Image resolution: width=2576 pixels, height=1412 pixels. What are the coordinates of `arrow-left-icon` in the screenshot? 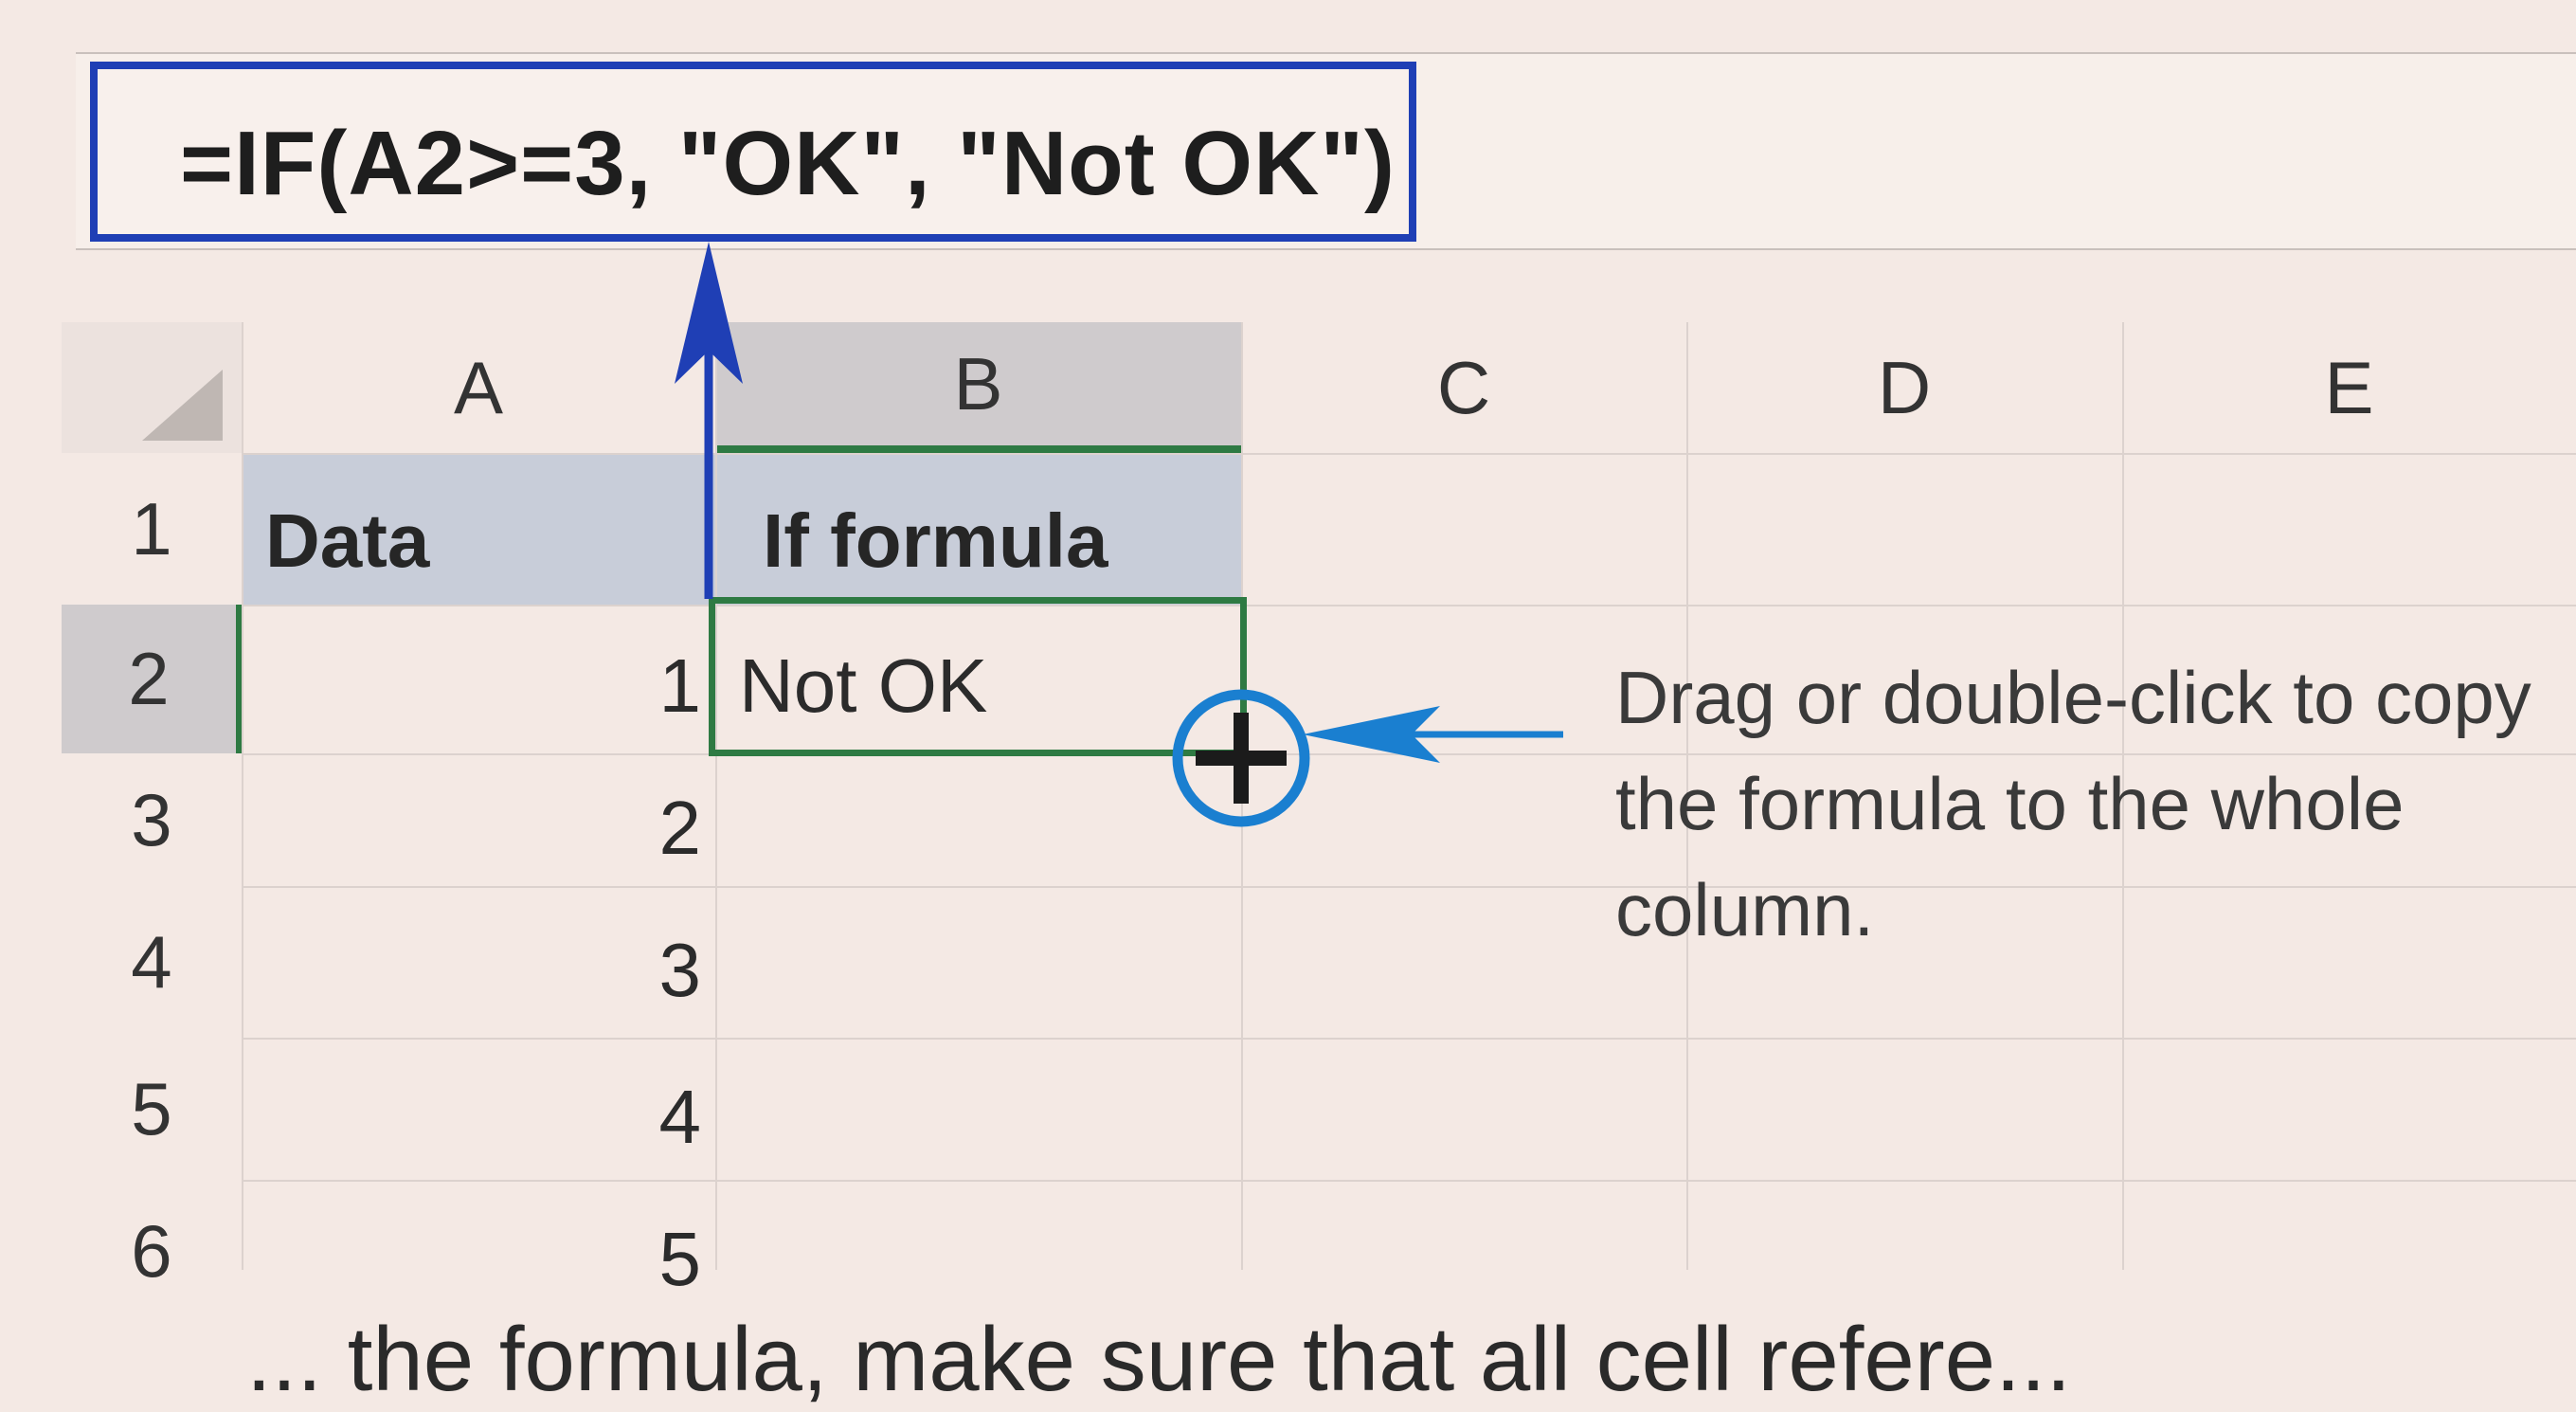 It's located at (1433, 734).